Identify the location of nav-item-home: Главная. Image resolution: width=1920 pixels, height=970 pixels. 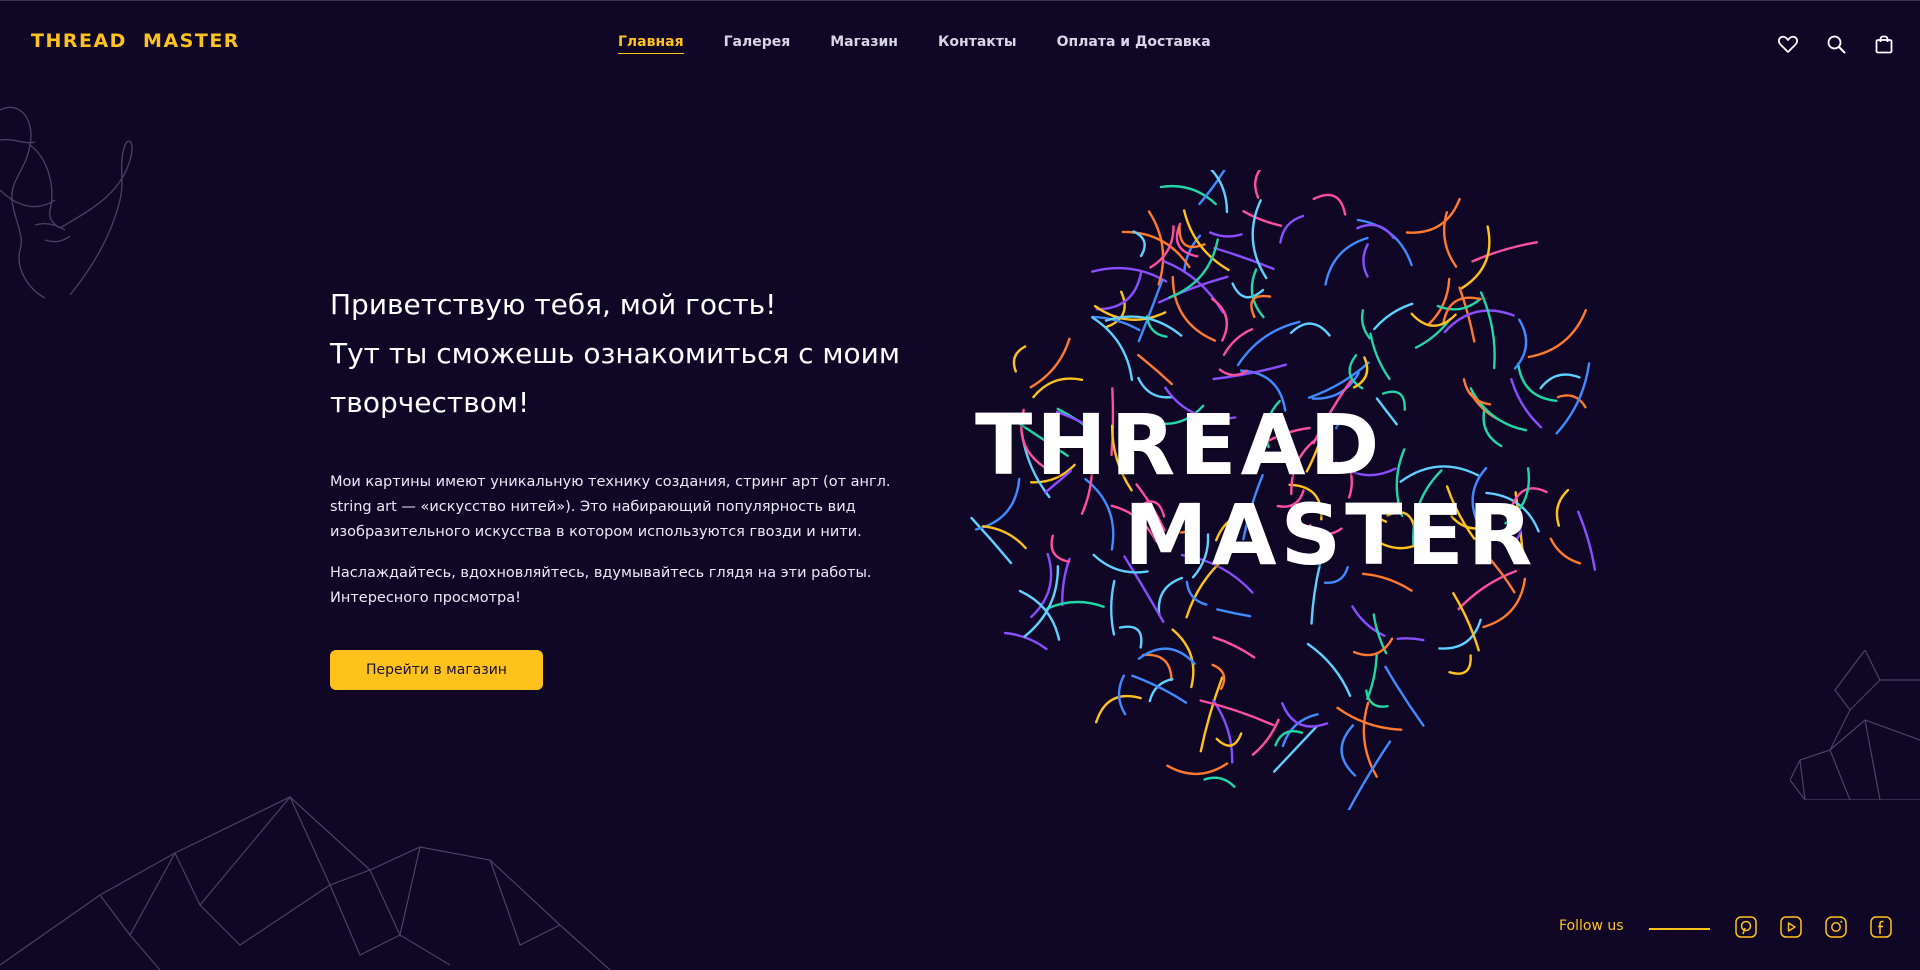
(651, 44).